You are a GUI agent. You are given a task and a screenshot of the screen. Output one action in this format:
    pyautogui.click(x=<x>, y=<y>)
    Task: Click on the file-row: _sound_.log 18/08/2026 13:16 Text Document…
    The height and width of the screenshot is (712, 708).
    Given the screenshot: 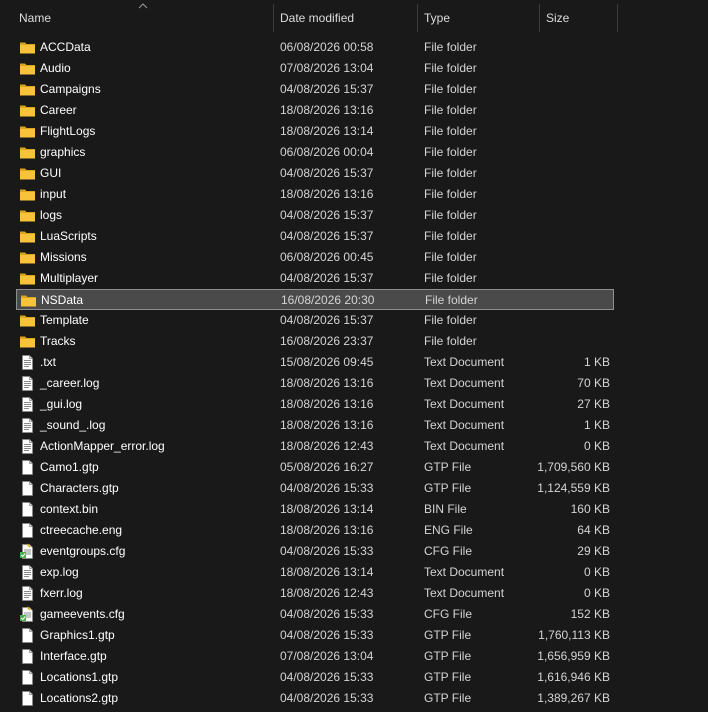 What is the action you would take?
    pyautogui.click(x=315, y=425)
    